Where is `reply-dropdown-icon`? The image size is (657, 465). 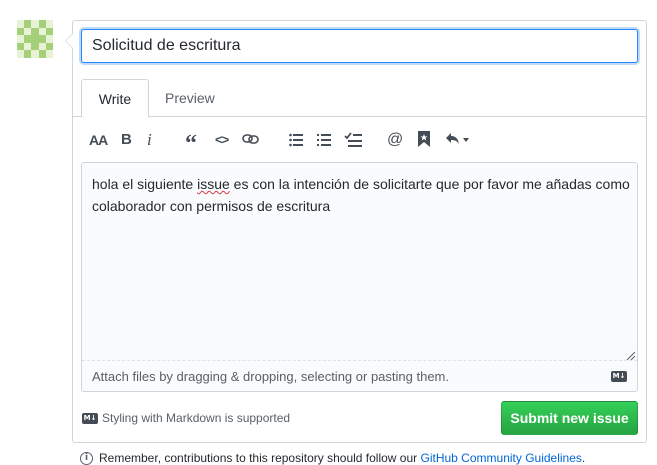 reply-dropdown-icon is located at coordinates (458, 143).